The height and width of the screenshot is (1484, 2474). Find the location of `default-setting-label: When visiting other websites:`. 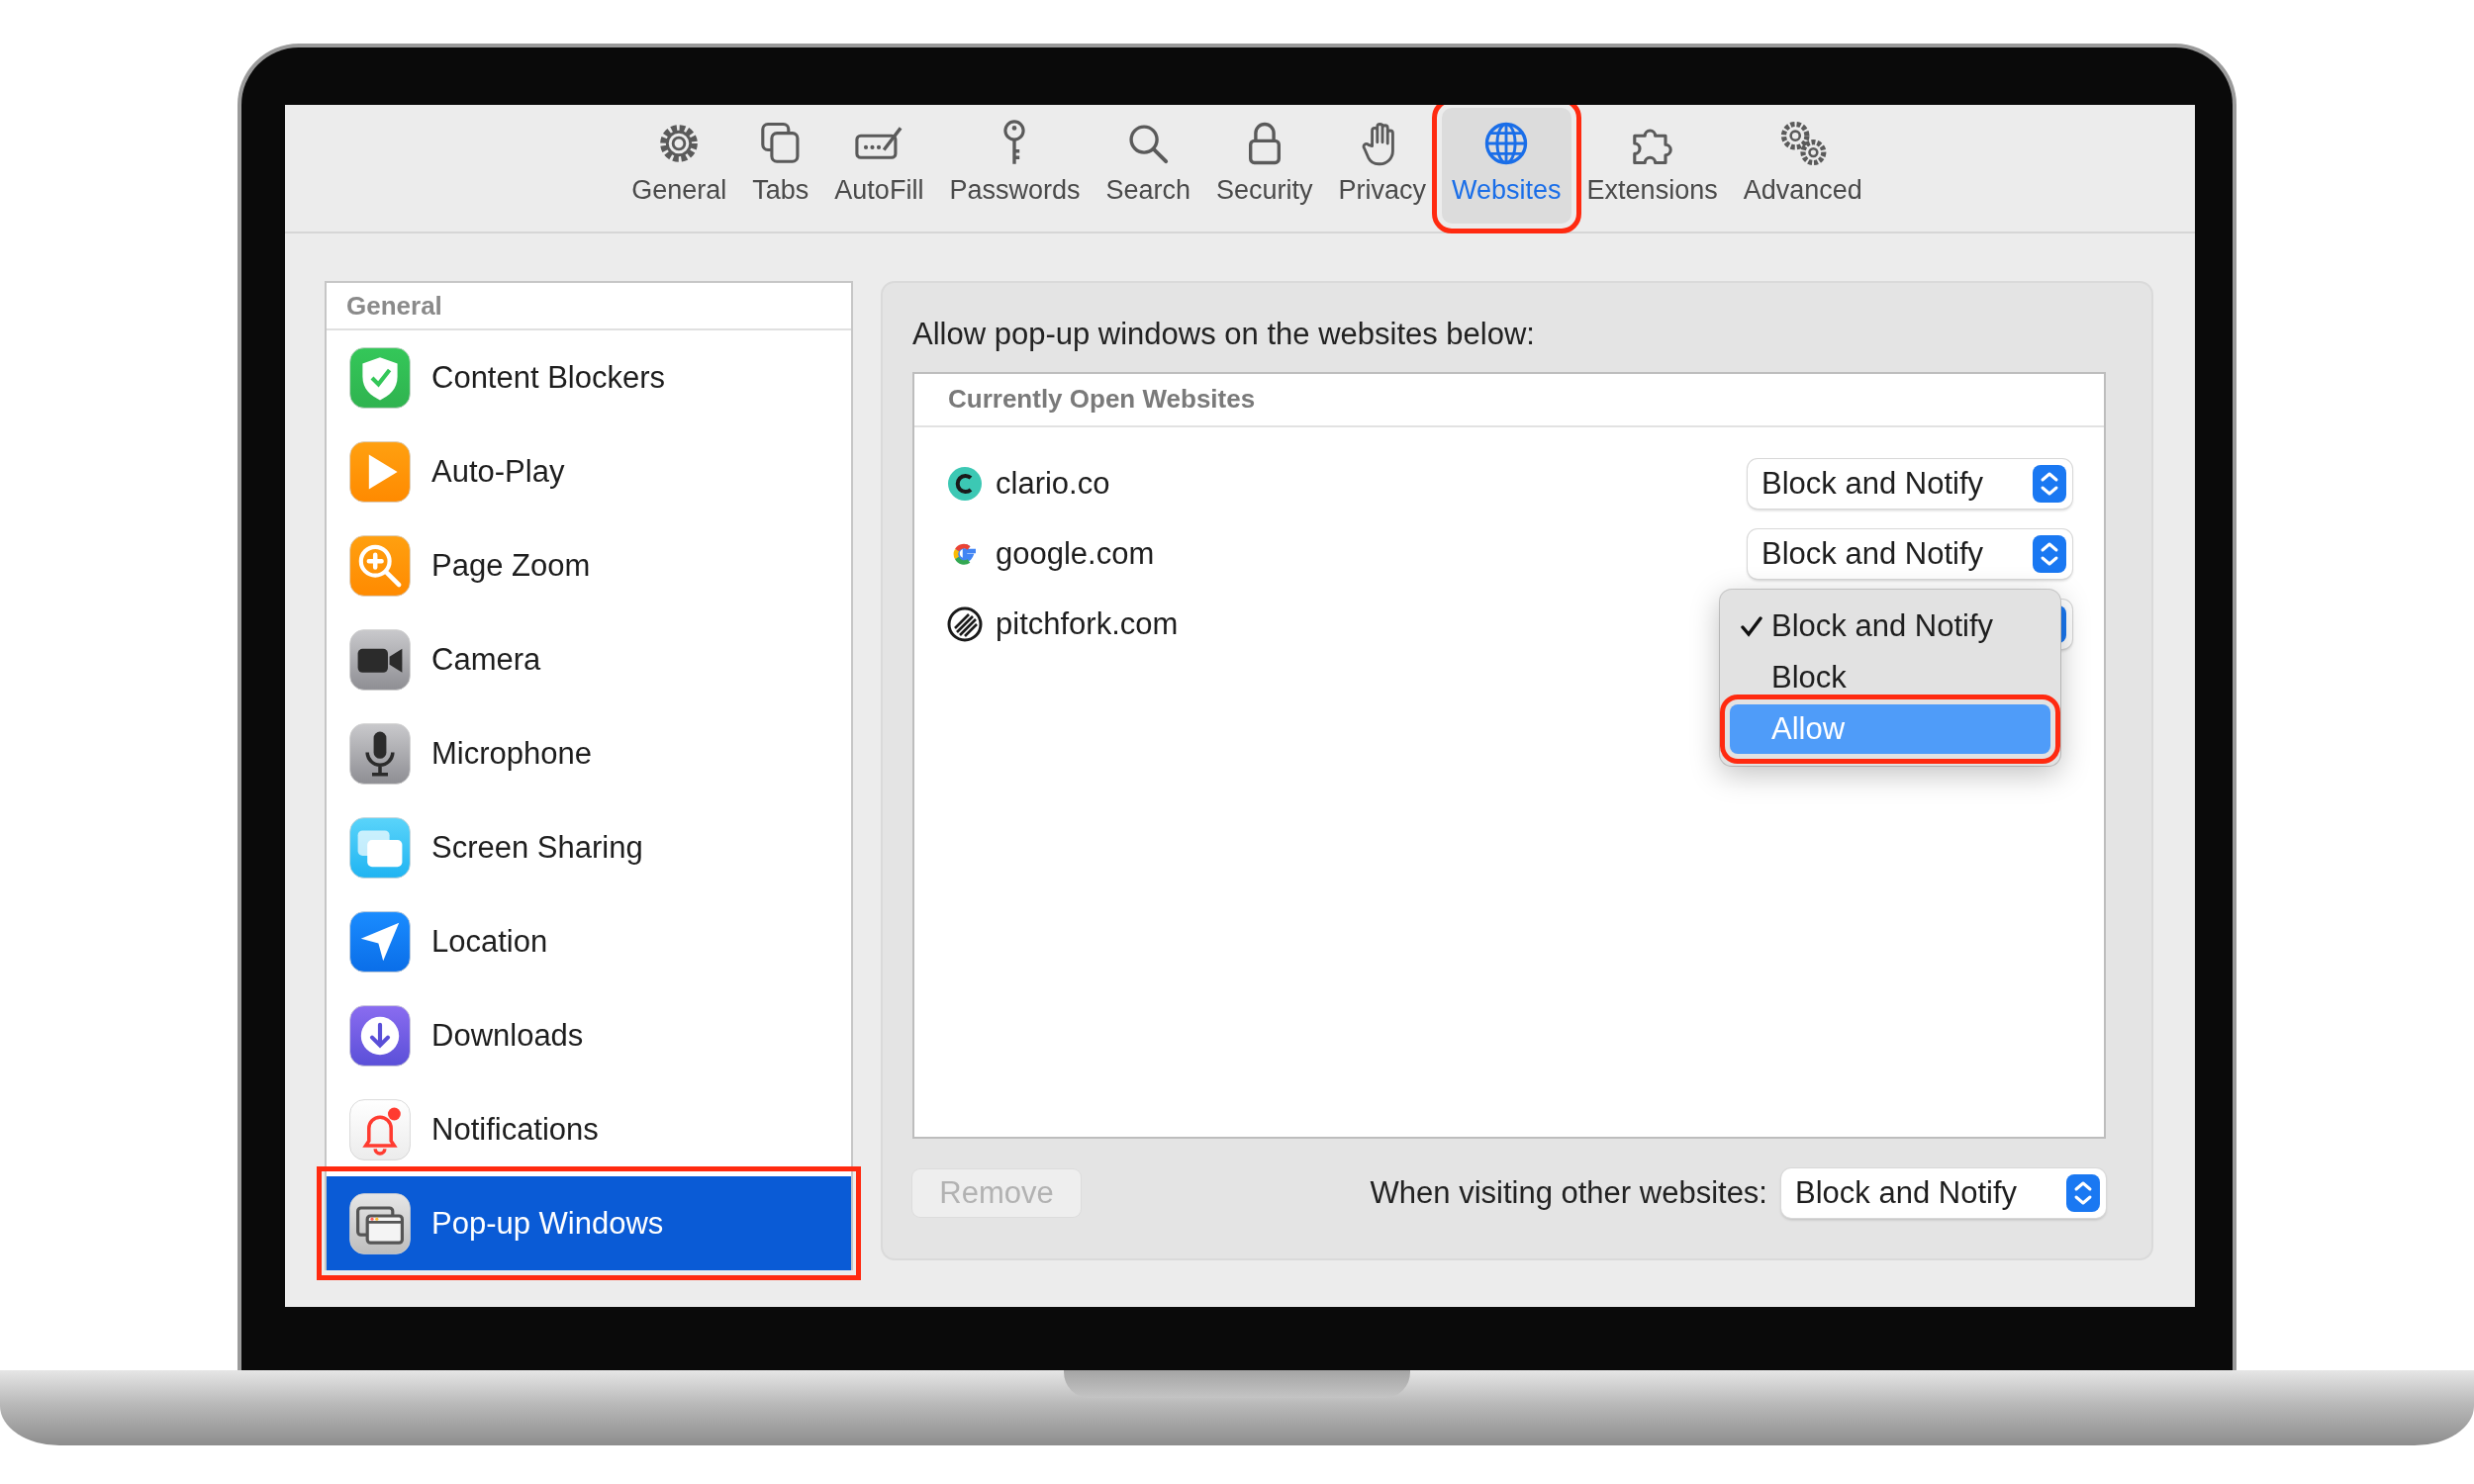

default-setting-label: When visiting other websites: is located at coordinates (1568, 1193).